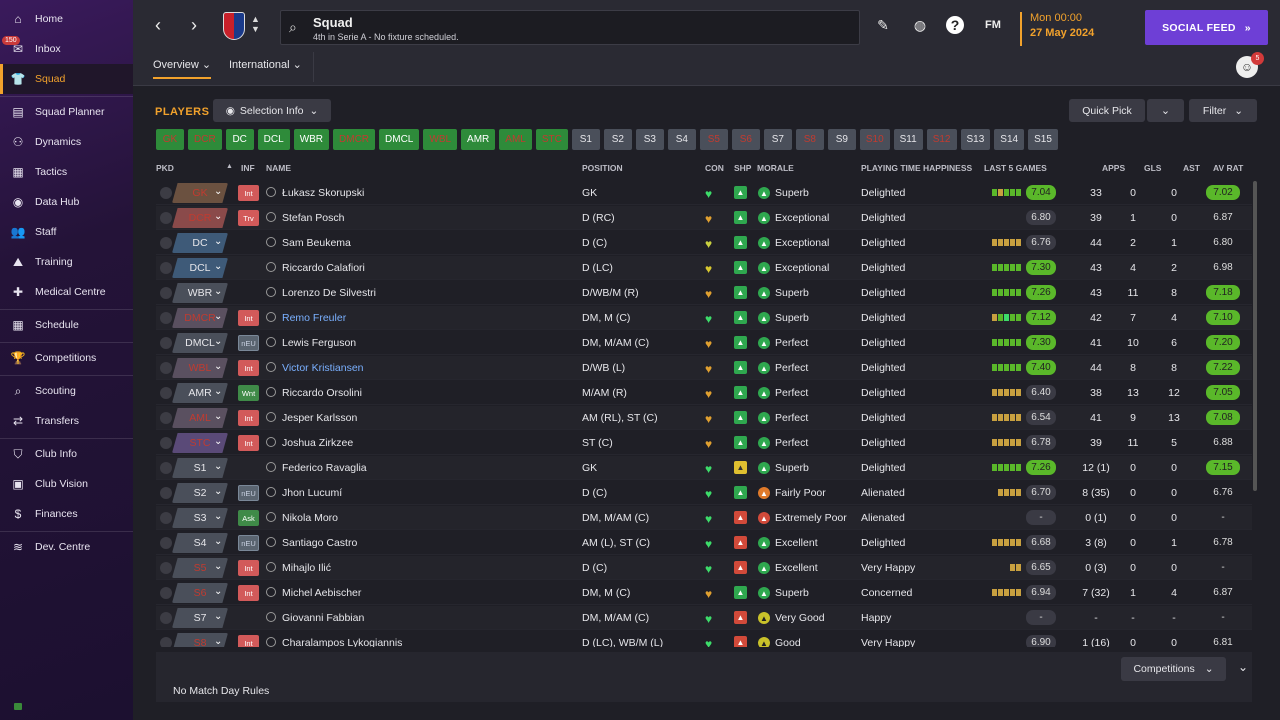 This screenshot has height=720, width=1280. What do you see at coordinates (975, 139) in the screenshot?
I see `position-chip-s13: S13` at bounding box center [975, 139].